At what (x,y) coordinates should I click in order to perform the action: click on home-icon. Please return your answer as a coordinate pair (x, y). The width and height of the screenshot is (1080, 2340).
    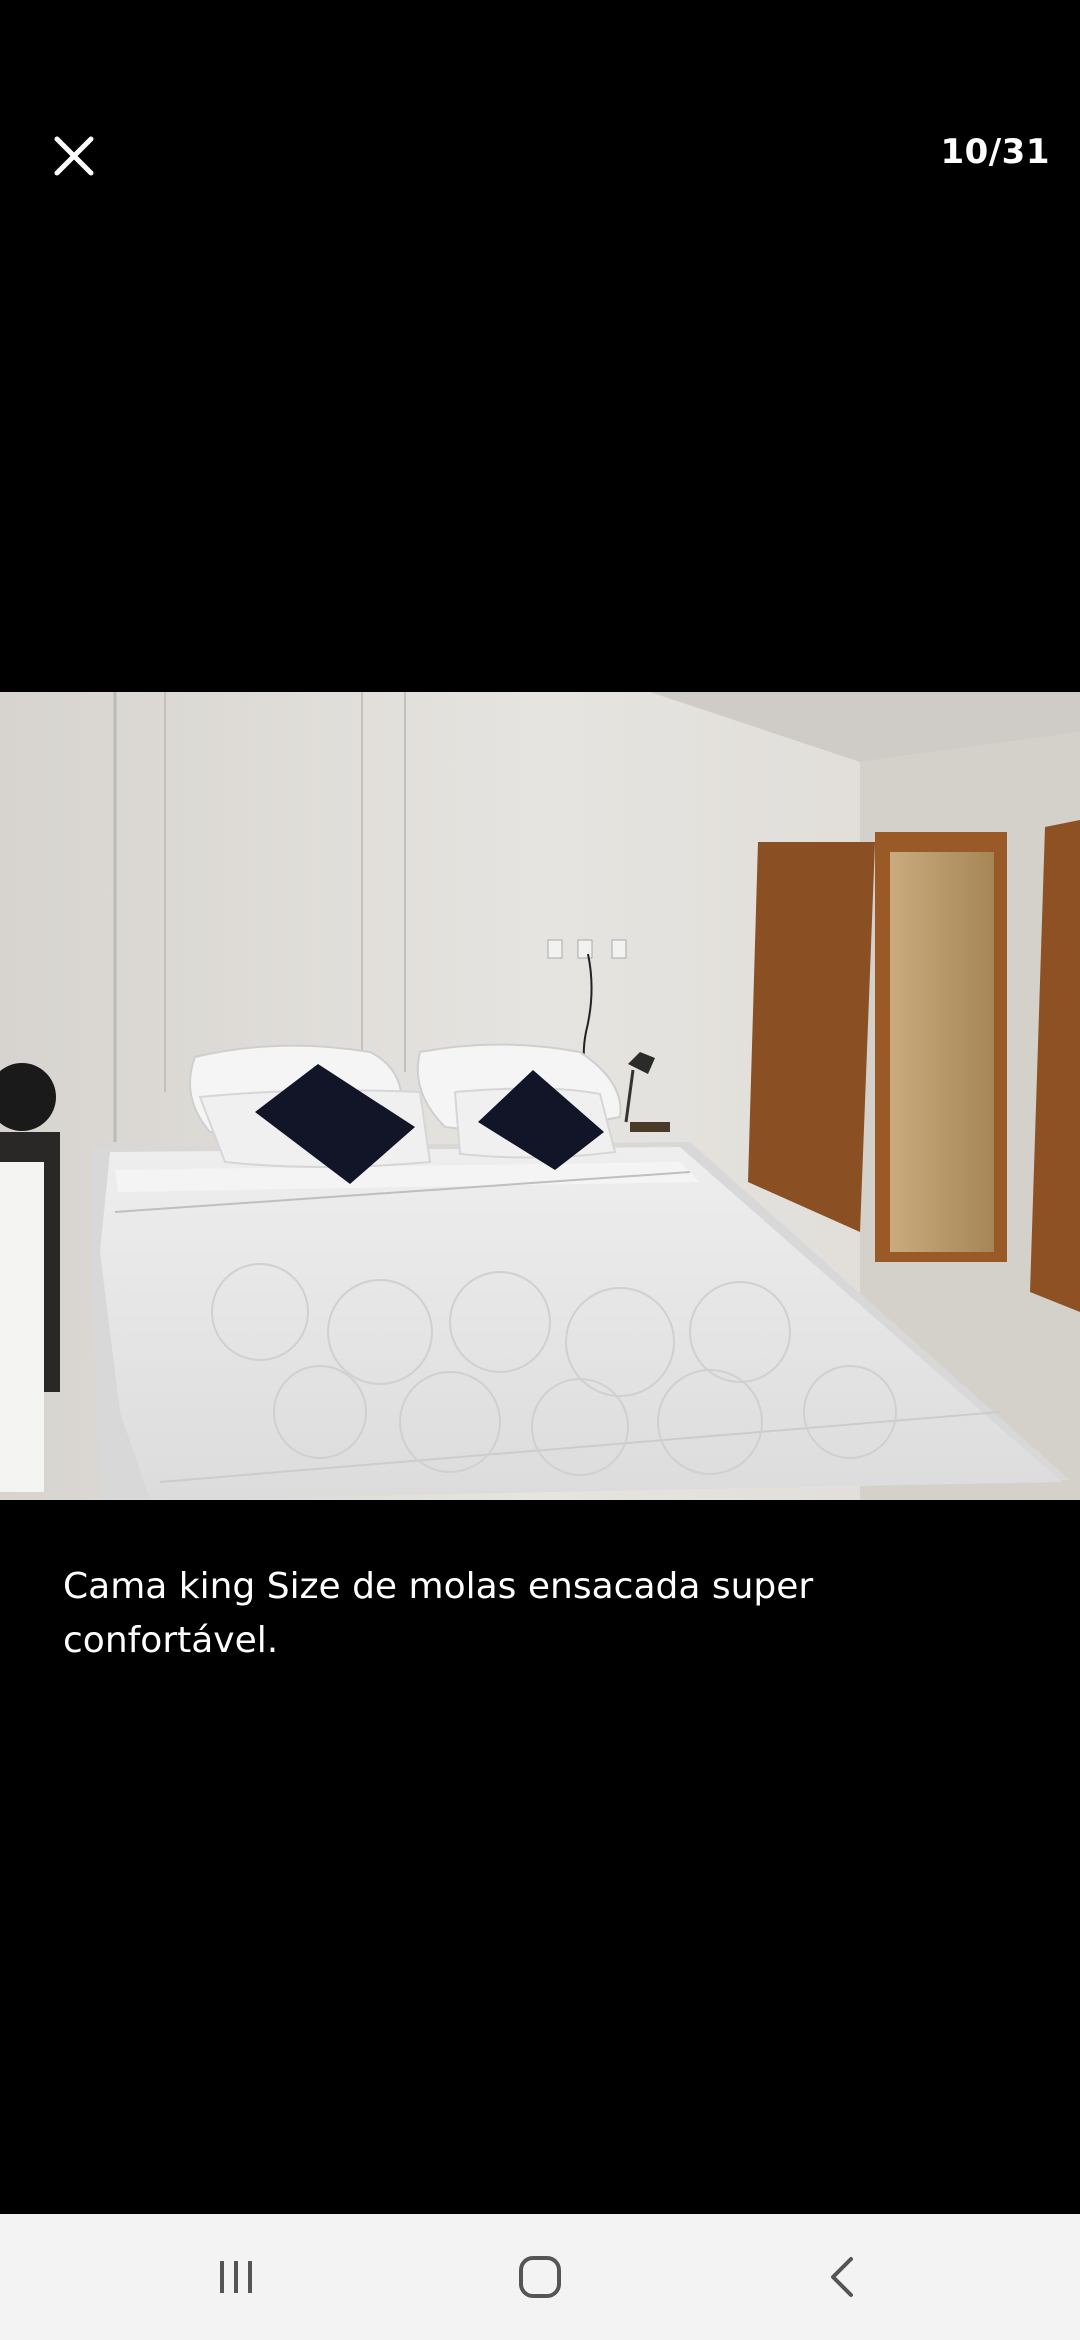
    Looking at the image, I should click on (540, 2277).